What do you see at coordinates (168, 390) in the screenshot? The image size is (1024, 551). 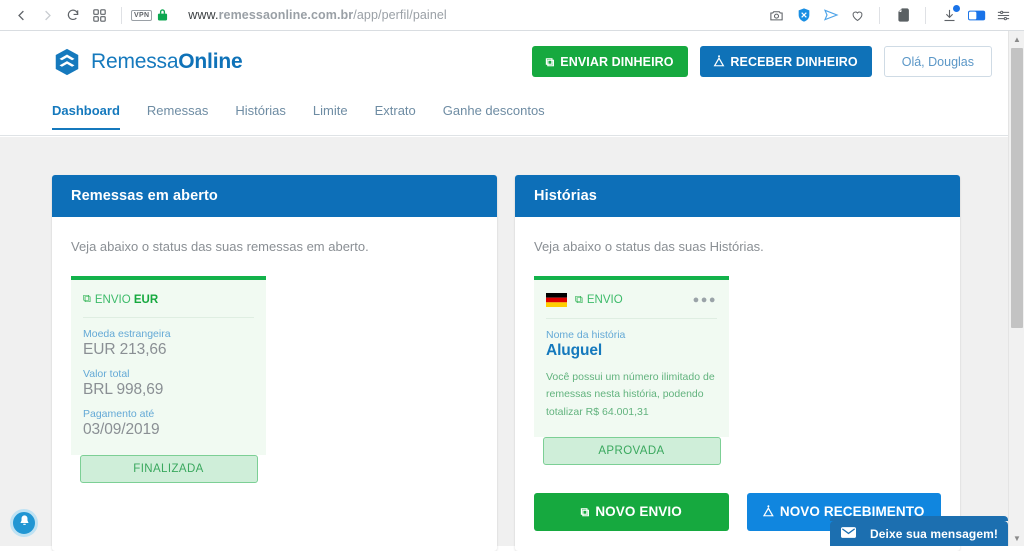 I see `field-value-total: BRL 998,69` at bounding box center [168, 390].